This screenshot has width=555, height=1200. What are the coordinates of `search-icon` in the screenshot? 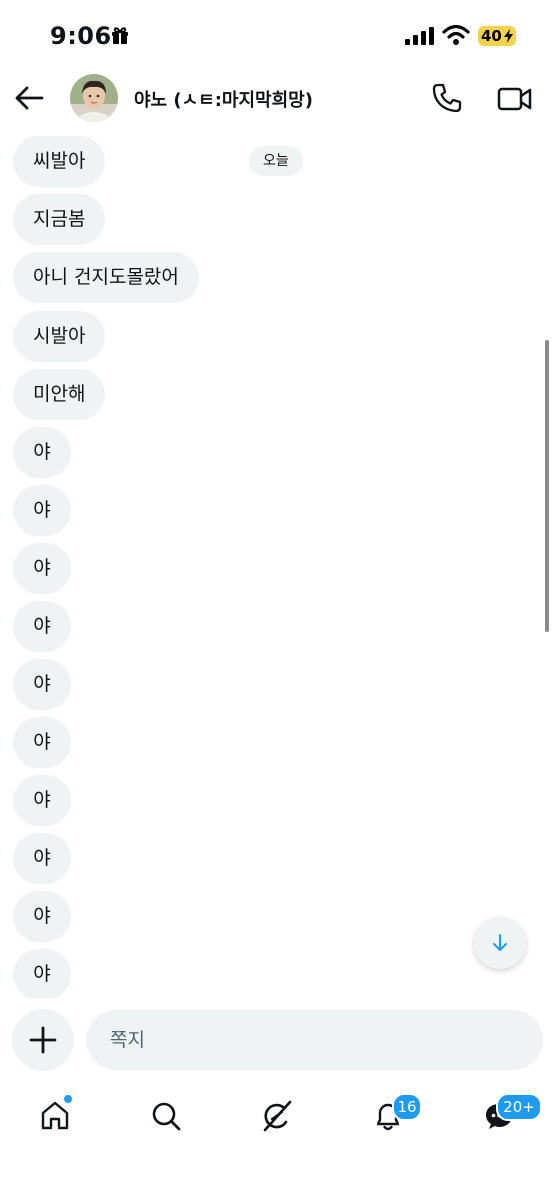 It's located at (166, 1116).